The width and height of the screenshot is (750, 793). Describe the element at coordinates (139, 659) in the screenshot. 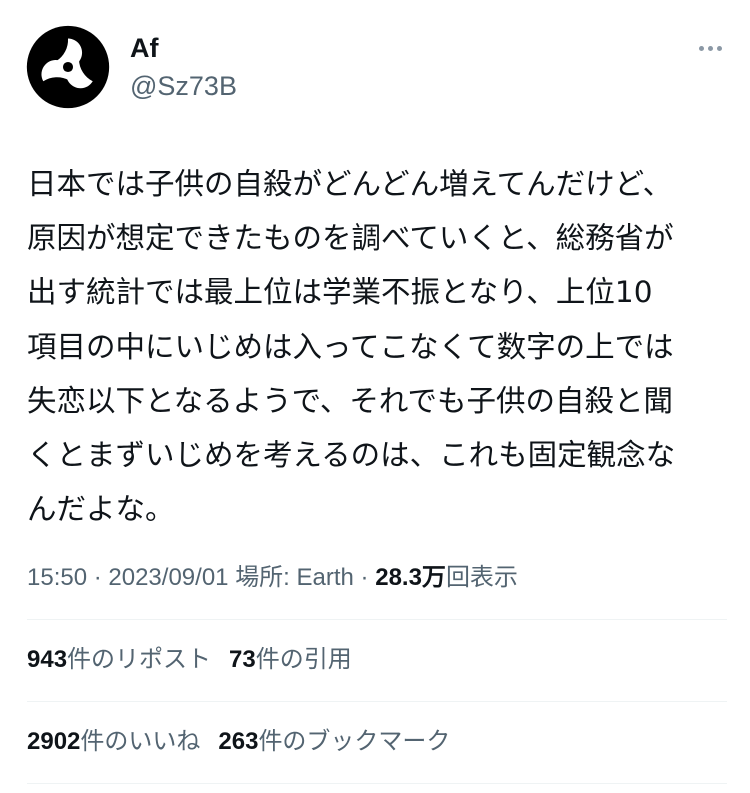

I see `reposts-label: 件のリポスト` at that location.